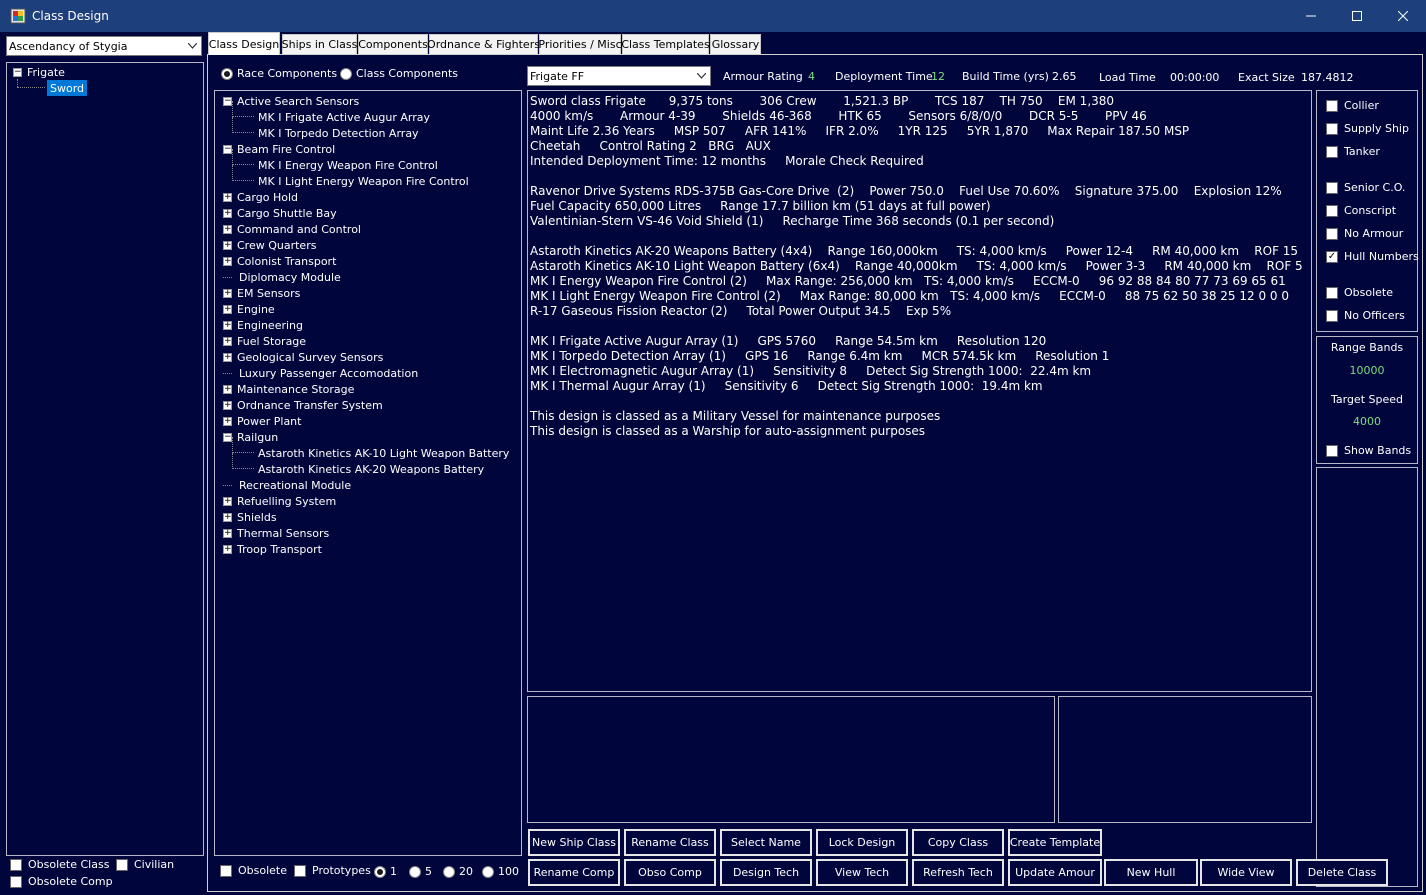 The width and height of the screenshot is (1426, 895). Describe the element at coordinates (104, 46) in the screenshot. I see `race-select: Ascendancy of Stygia` at that location.